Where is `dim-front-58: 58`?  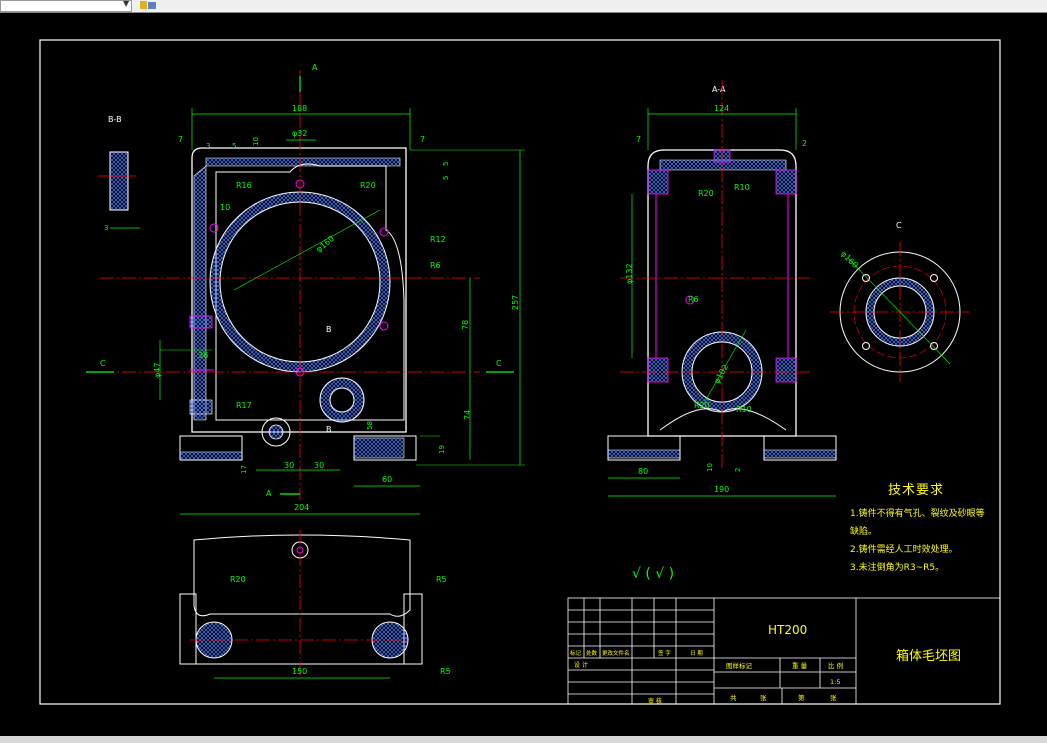 dim-front-58: 58 is located at coordinates (370, 425).